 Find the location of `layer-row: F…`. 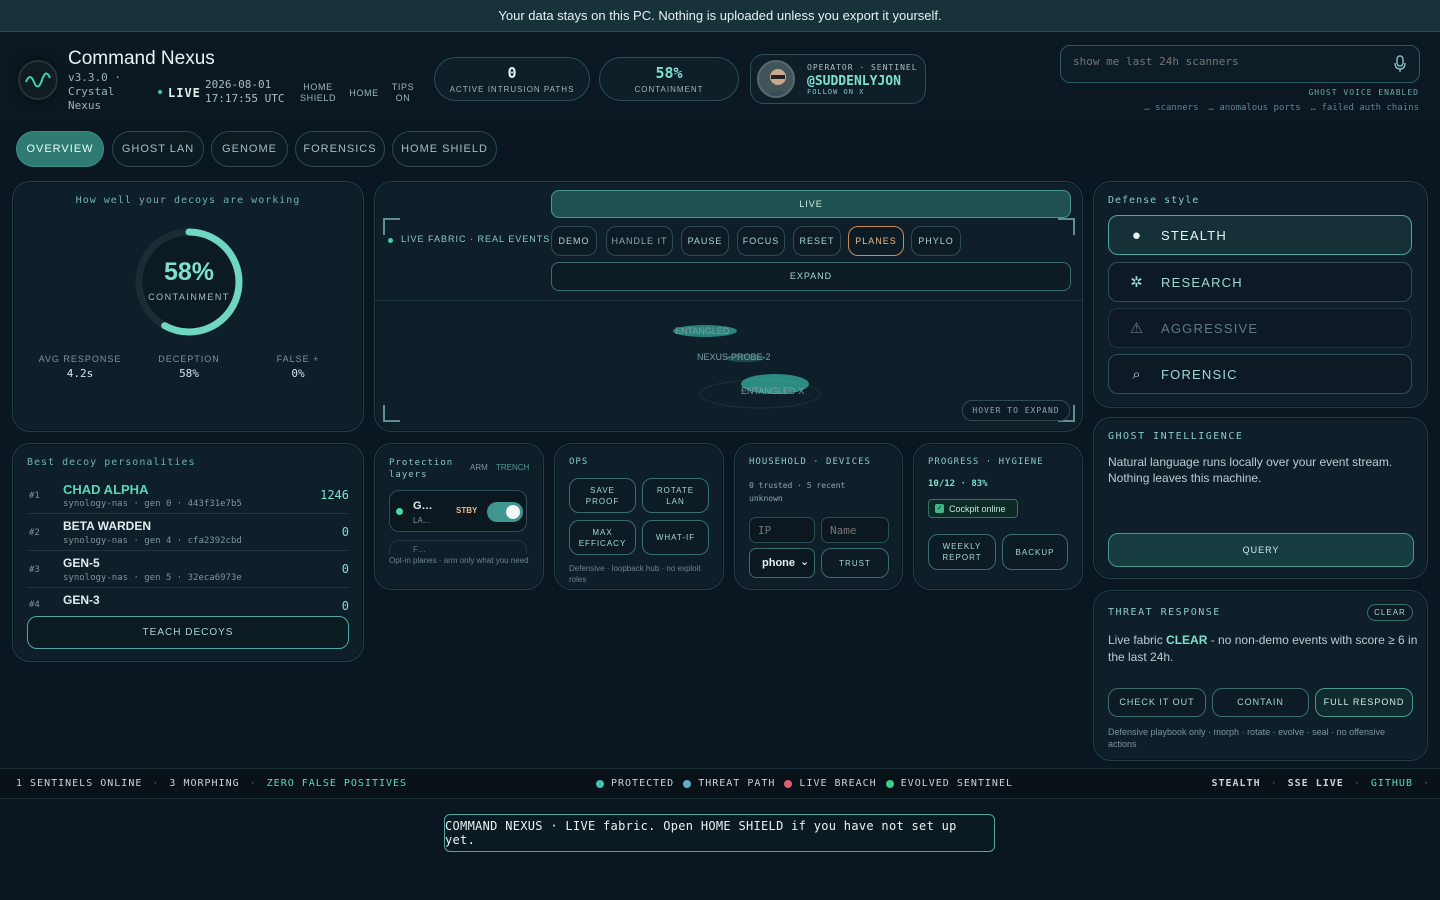

layer-row: F… is located at coordinates (458, 547).